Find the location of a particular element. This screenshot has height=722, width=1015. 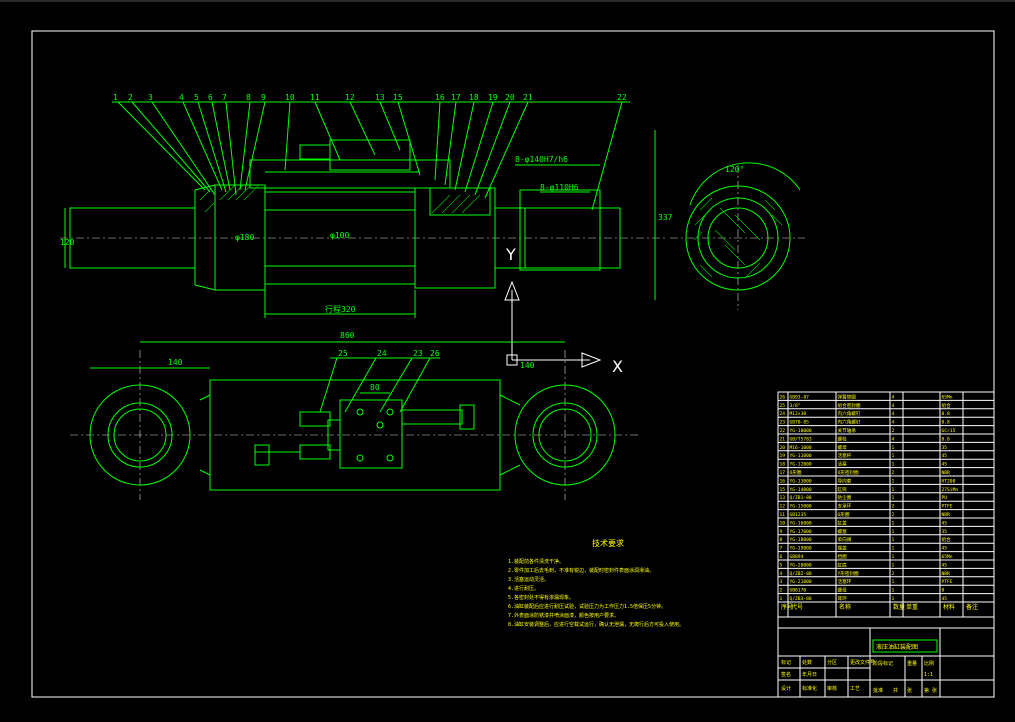

table-cell: 活塞 is located at coordinates (843, 464).